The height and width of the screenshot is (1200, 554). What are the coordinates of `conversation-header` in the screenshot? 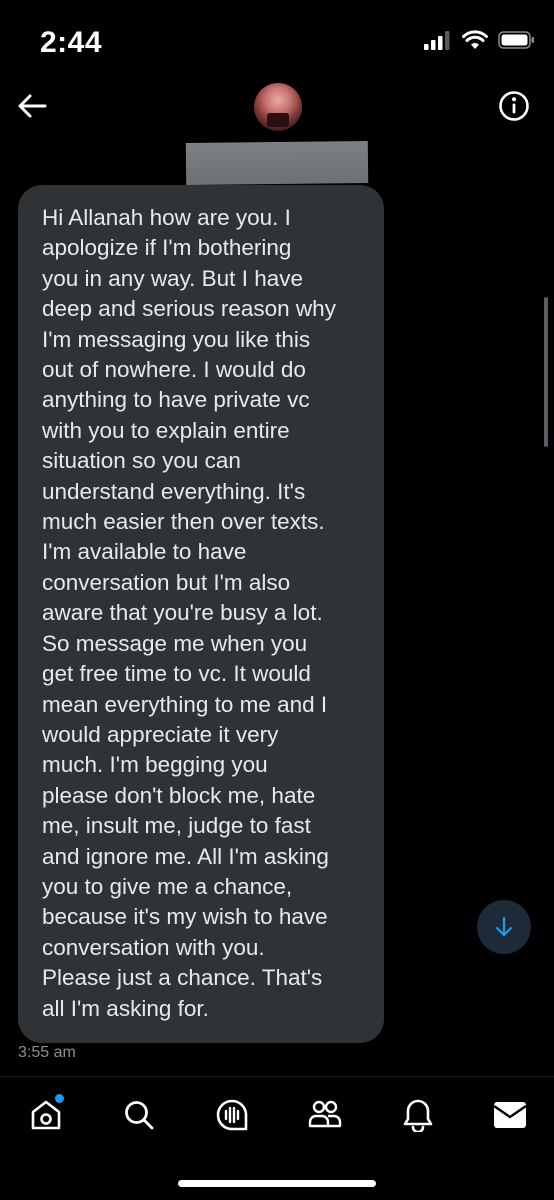 It's located at (277, 132).